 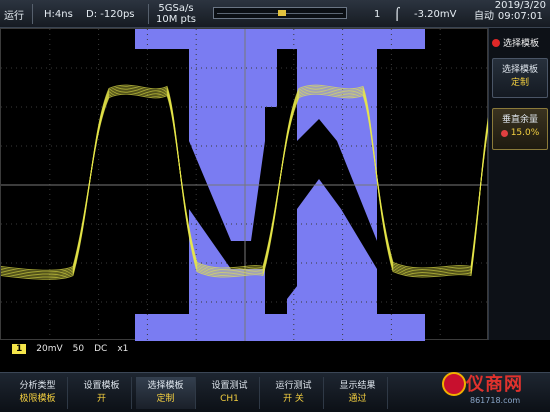 I want to click on watermark: 仪商网 861718.com, so click(x=495, y=389).